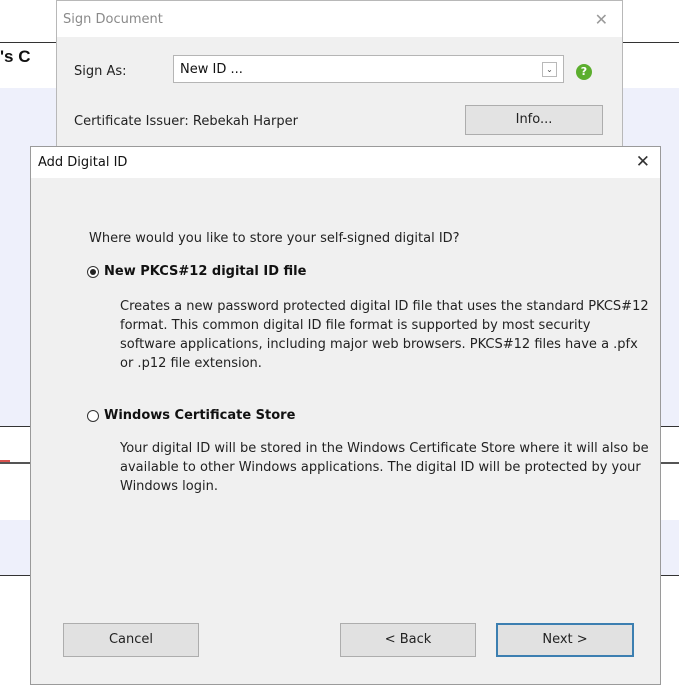 This screenshot has width=679, height=685. What do you see at coordinates (368, 69) in the screenshot?
I see `sign-as-dropdown: New ID ... ⌄` at bounding box center [368, 69].